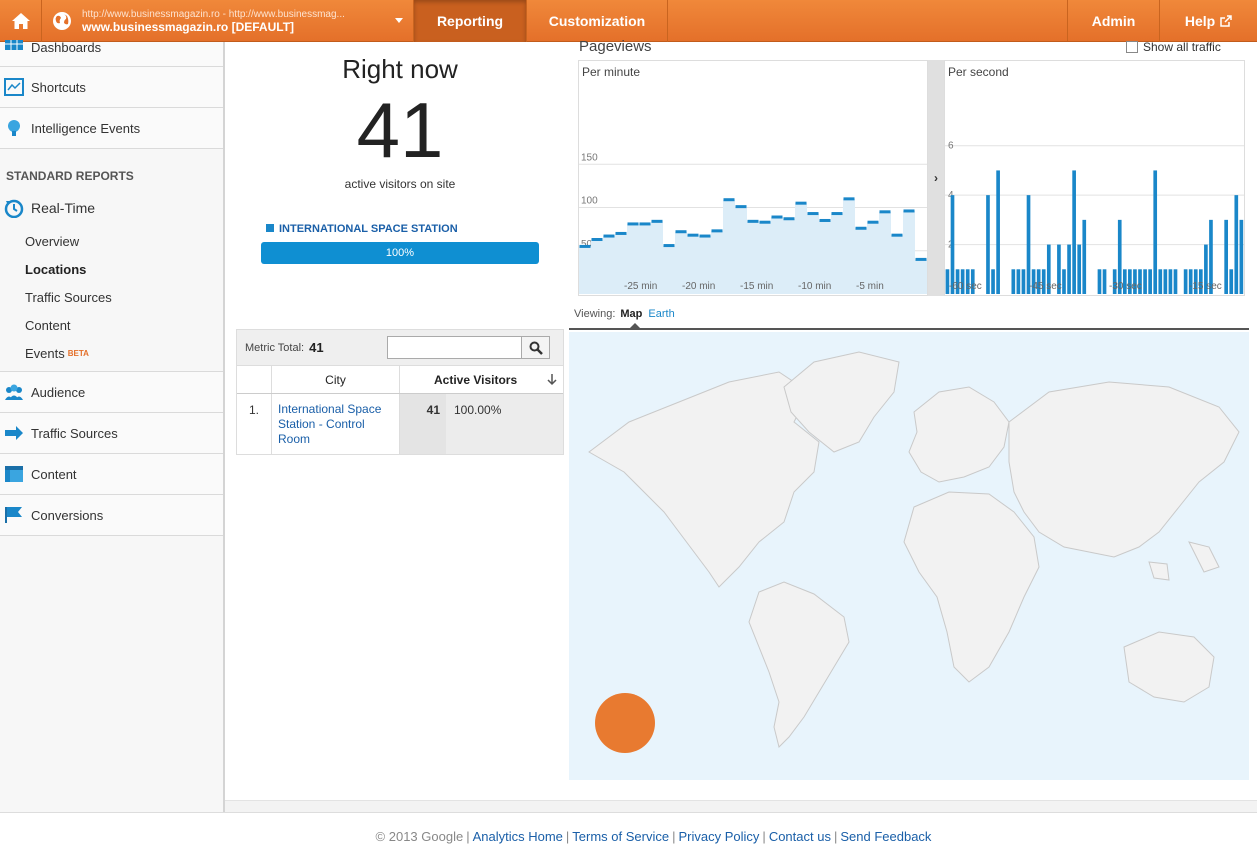  Describe the element at coordinates (63, 208) in the screenshot. I see `sidebar-label-realtime: Real-Time` at that location.